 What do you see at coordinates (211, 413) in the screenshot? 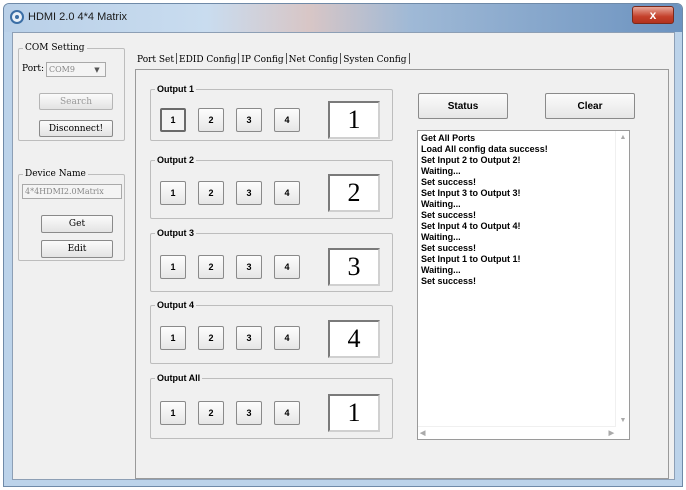
I see `output-all-input-2-button: 2` at bounding box center [211, 413].